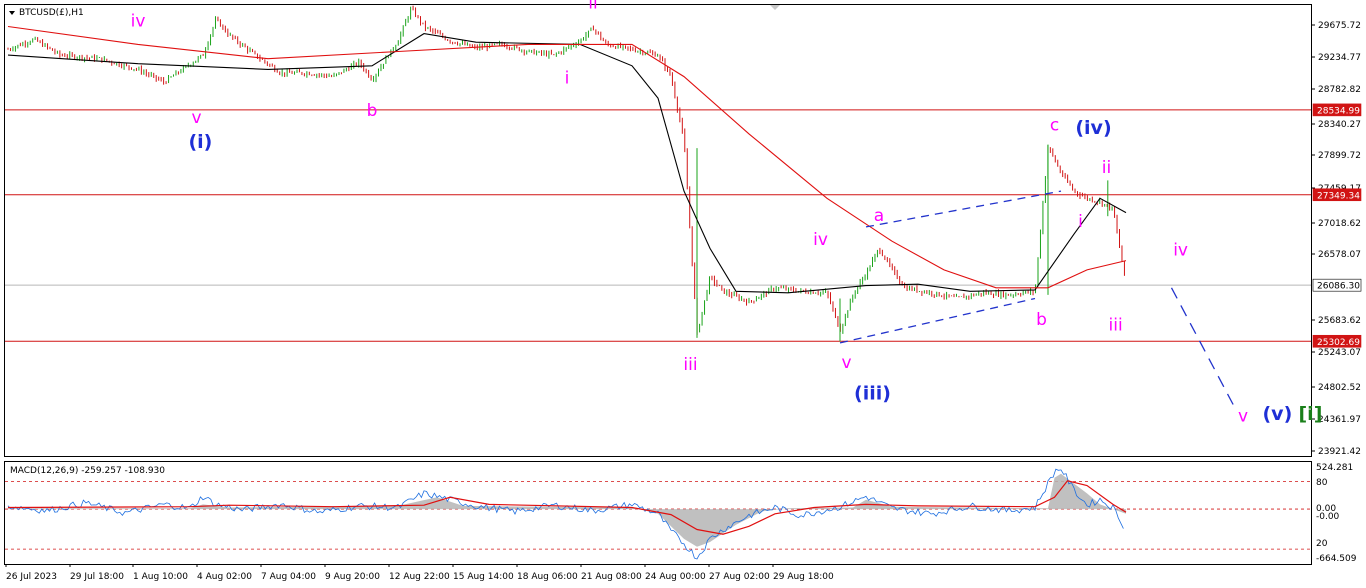  What do you see at coordinates (419, 577) in the screenshot?
I see `time-tick-label: 12 Aug 22:00` at bounding box center [419, 577].